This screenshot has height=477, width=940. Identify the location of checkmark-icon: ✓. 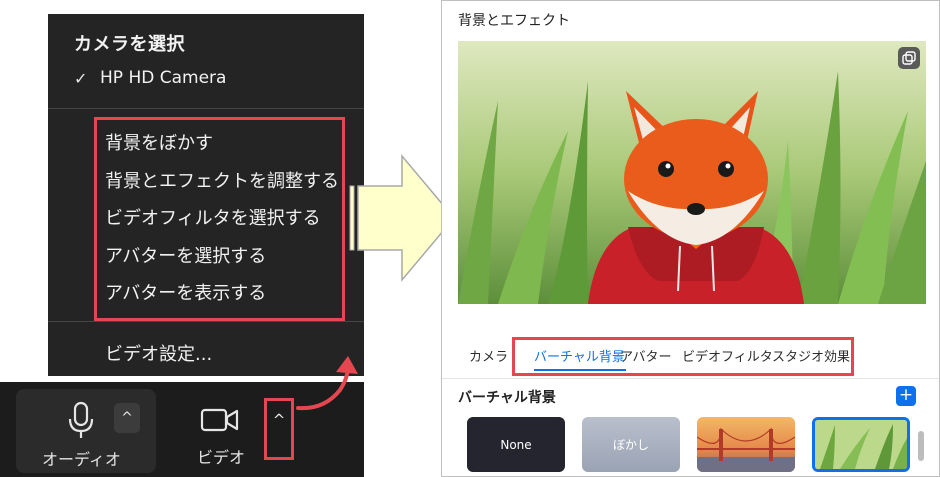
(81, 78).